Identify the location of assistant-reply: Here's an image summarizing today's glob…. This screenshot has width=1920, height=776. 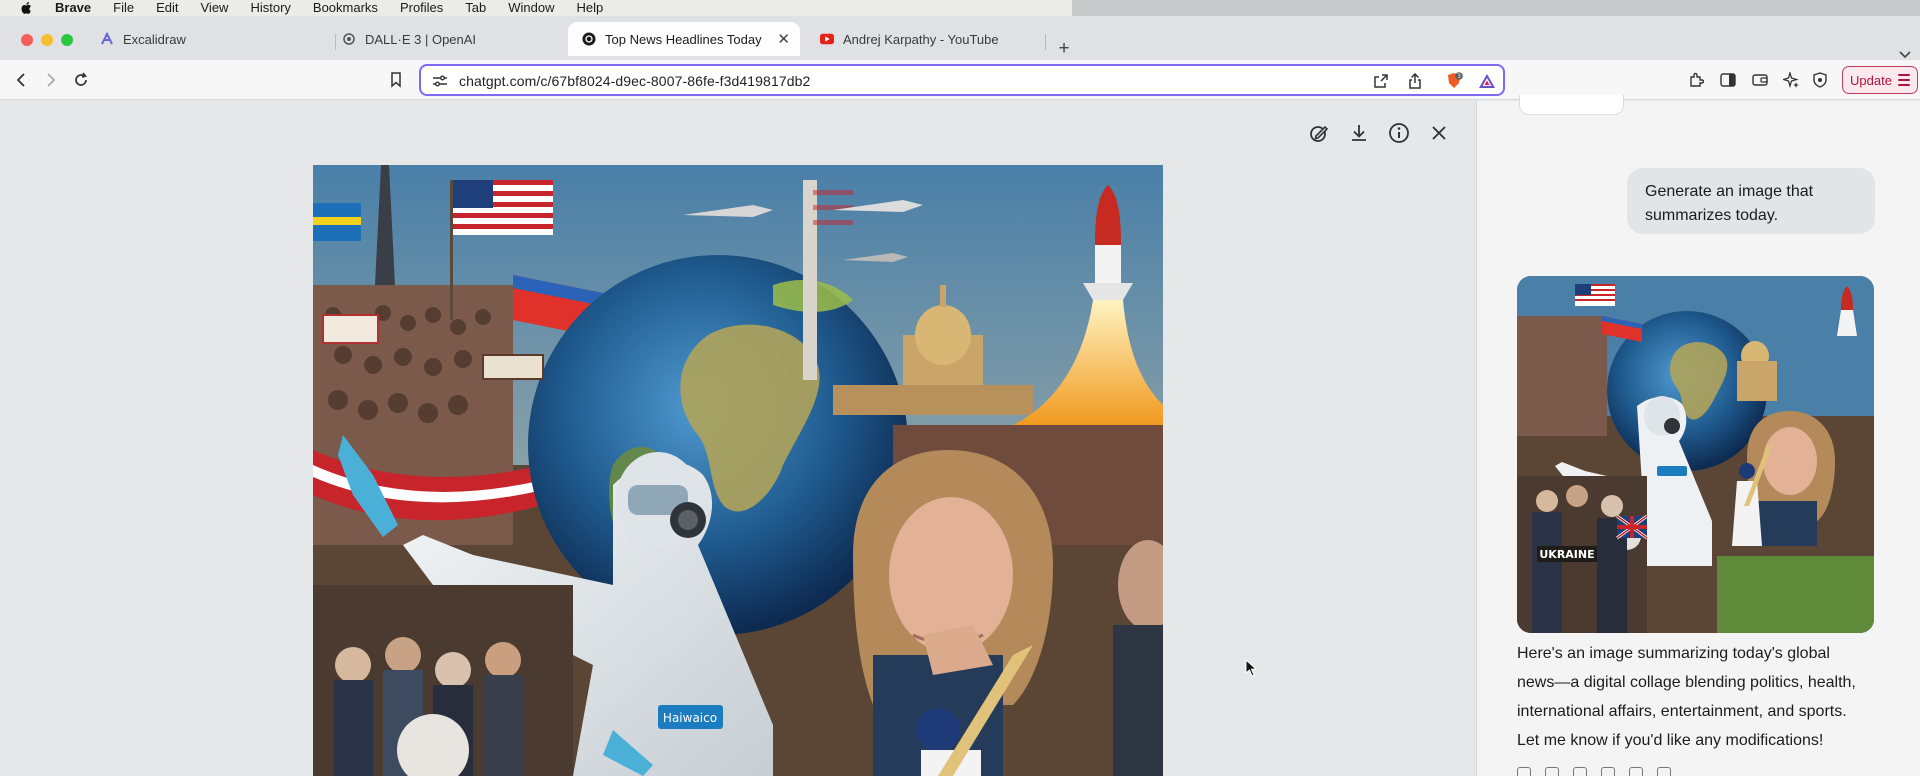
(1717, 697).